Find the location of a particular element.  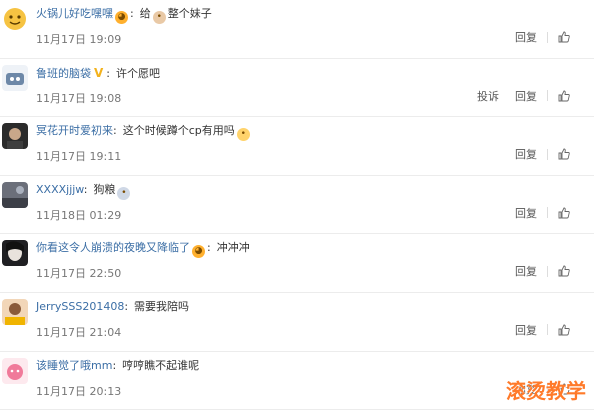

comment-time: 11月17日 21:04 is located at coordinates (79, 332).